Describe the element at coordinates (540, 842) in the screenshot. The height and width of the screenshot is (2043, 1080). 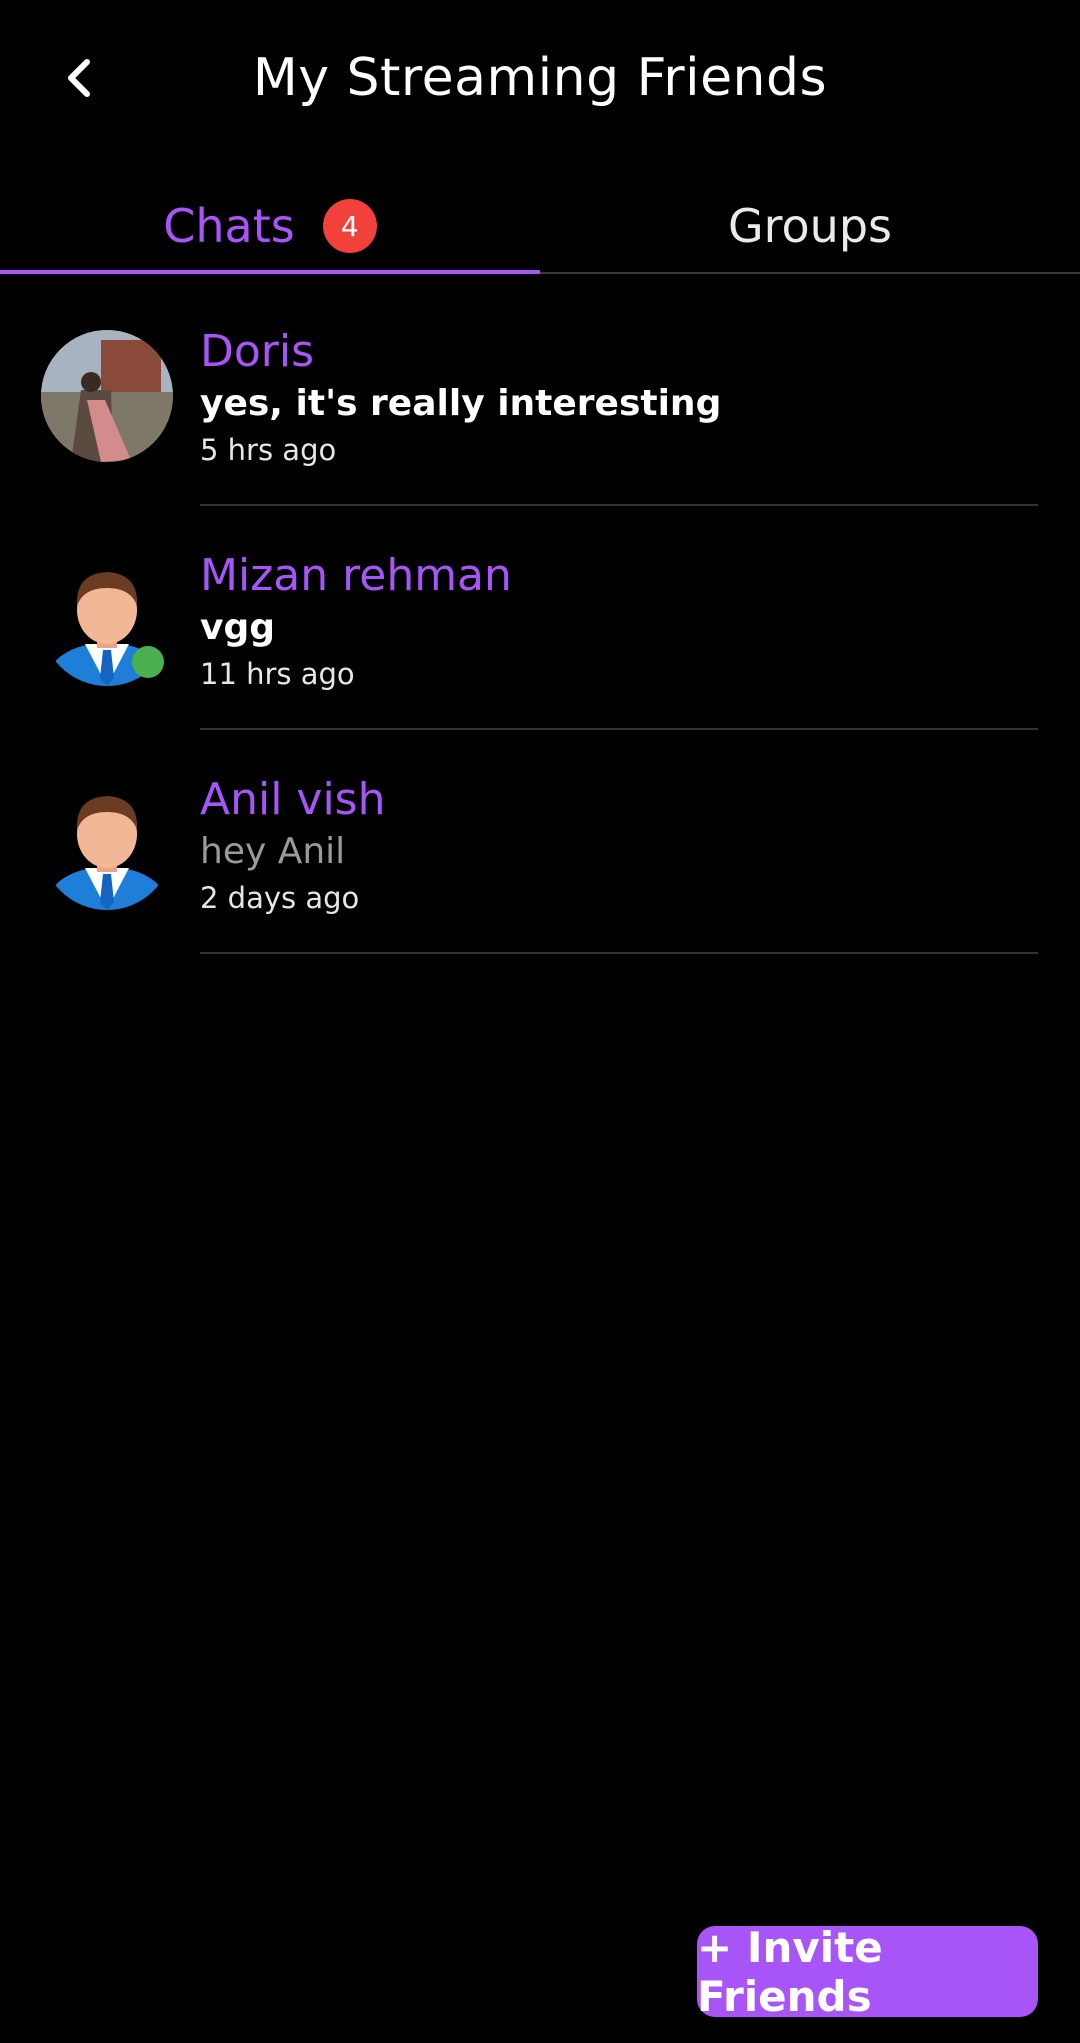
I see `chat-row-anil-vish: Anil vish hey Anil 2 days ago` at that location.